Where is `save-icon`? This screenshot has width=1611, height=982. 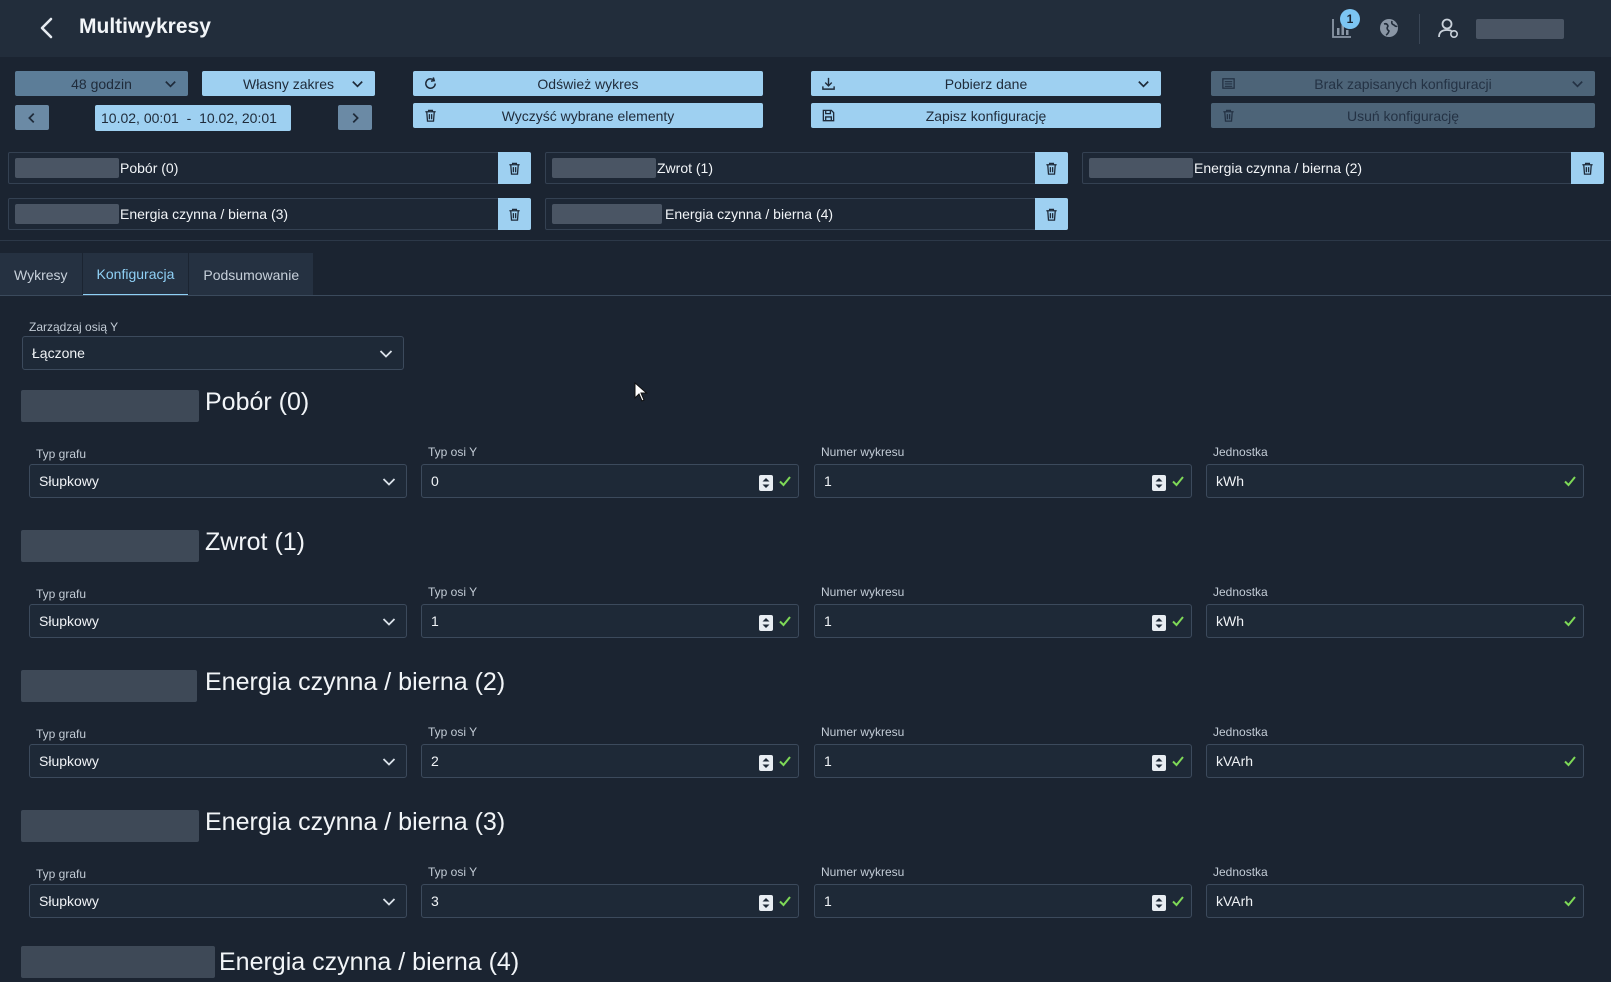
save-icon is located at coordinates (828, 115).